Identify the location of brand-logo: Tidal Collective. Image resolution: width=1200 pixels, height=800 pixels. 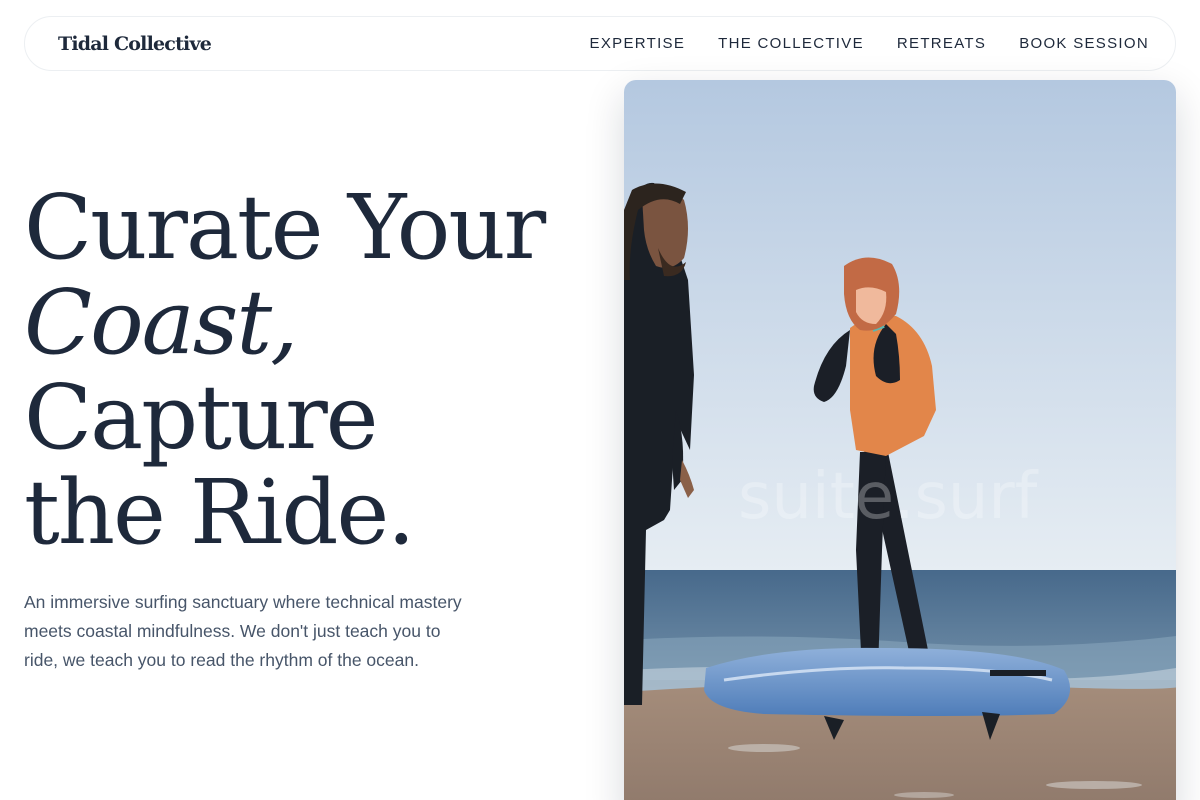
(135, 44).